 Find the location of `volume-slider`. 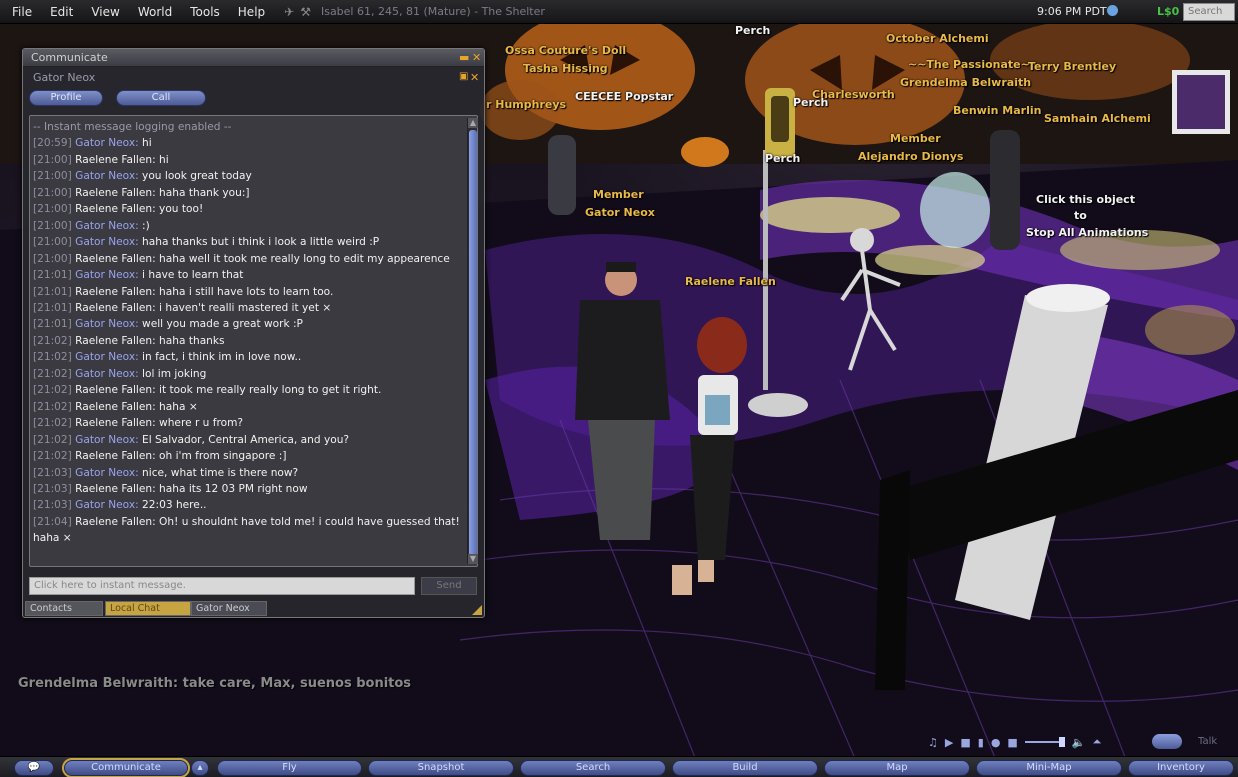

volume-slider is located at coordinates (1044, 742).